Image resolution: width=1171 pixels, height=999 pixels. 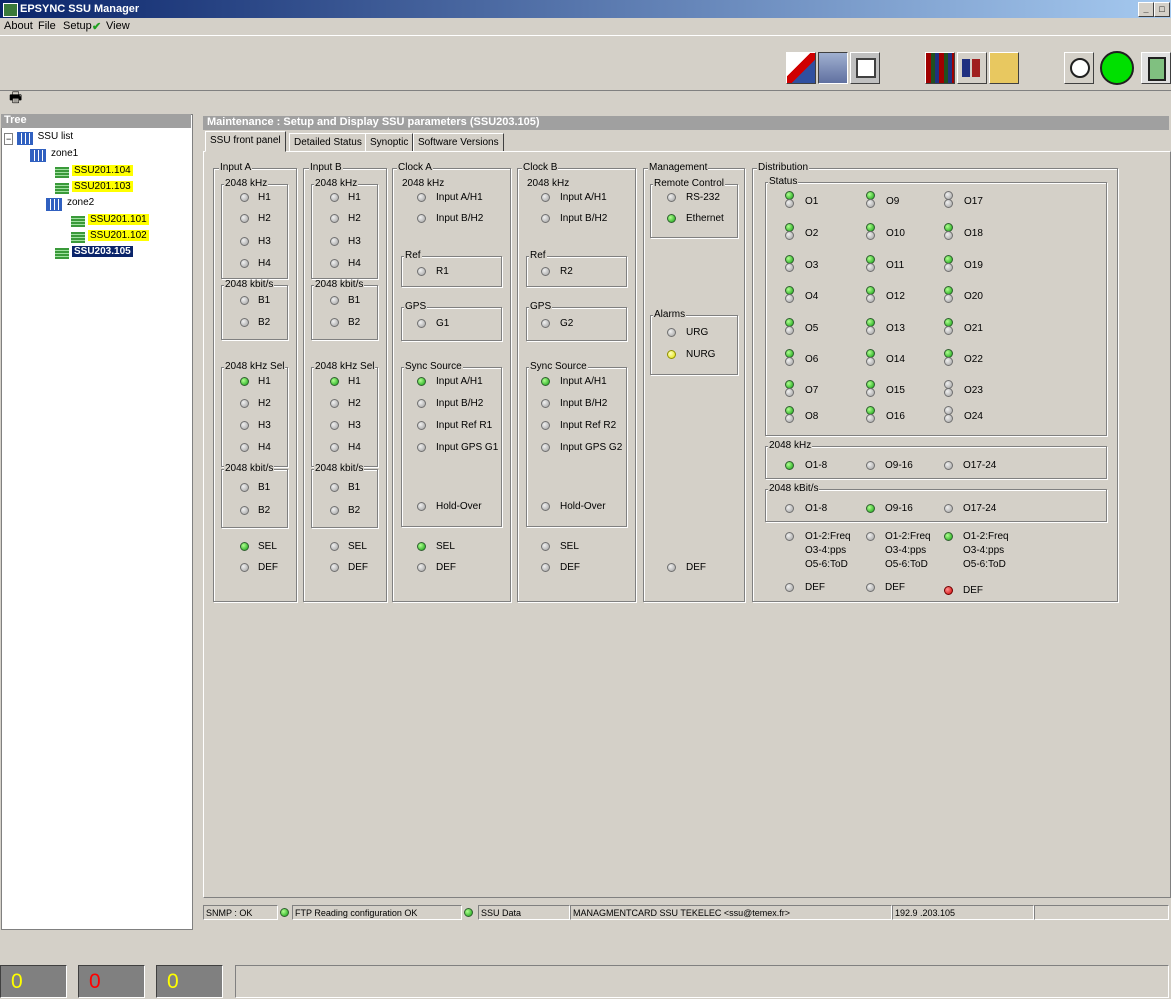 I want to click on input-b-khz-group, so click(x=344, y=231).